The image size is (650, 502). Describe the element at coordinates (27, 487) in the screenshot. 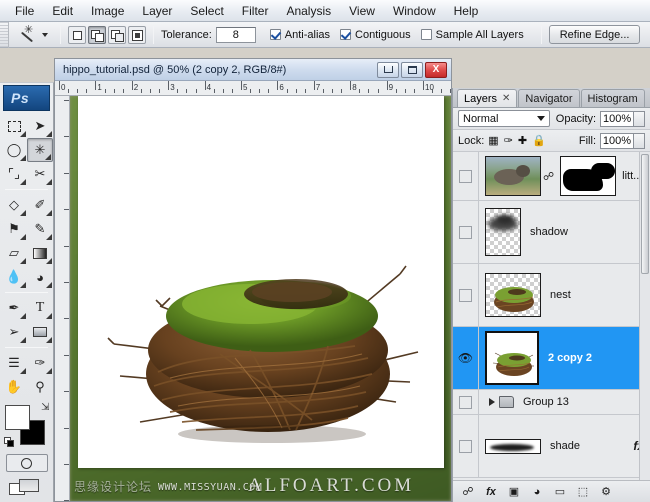

I see `screen-mode-button` at that location.